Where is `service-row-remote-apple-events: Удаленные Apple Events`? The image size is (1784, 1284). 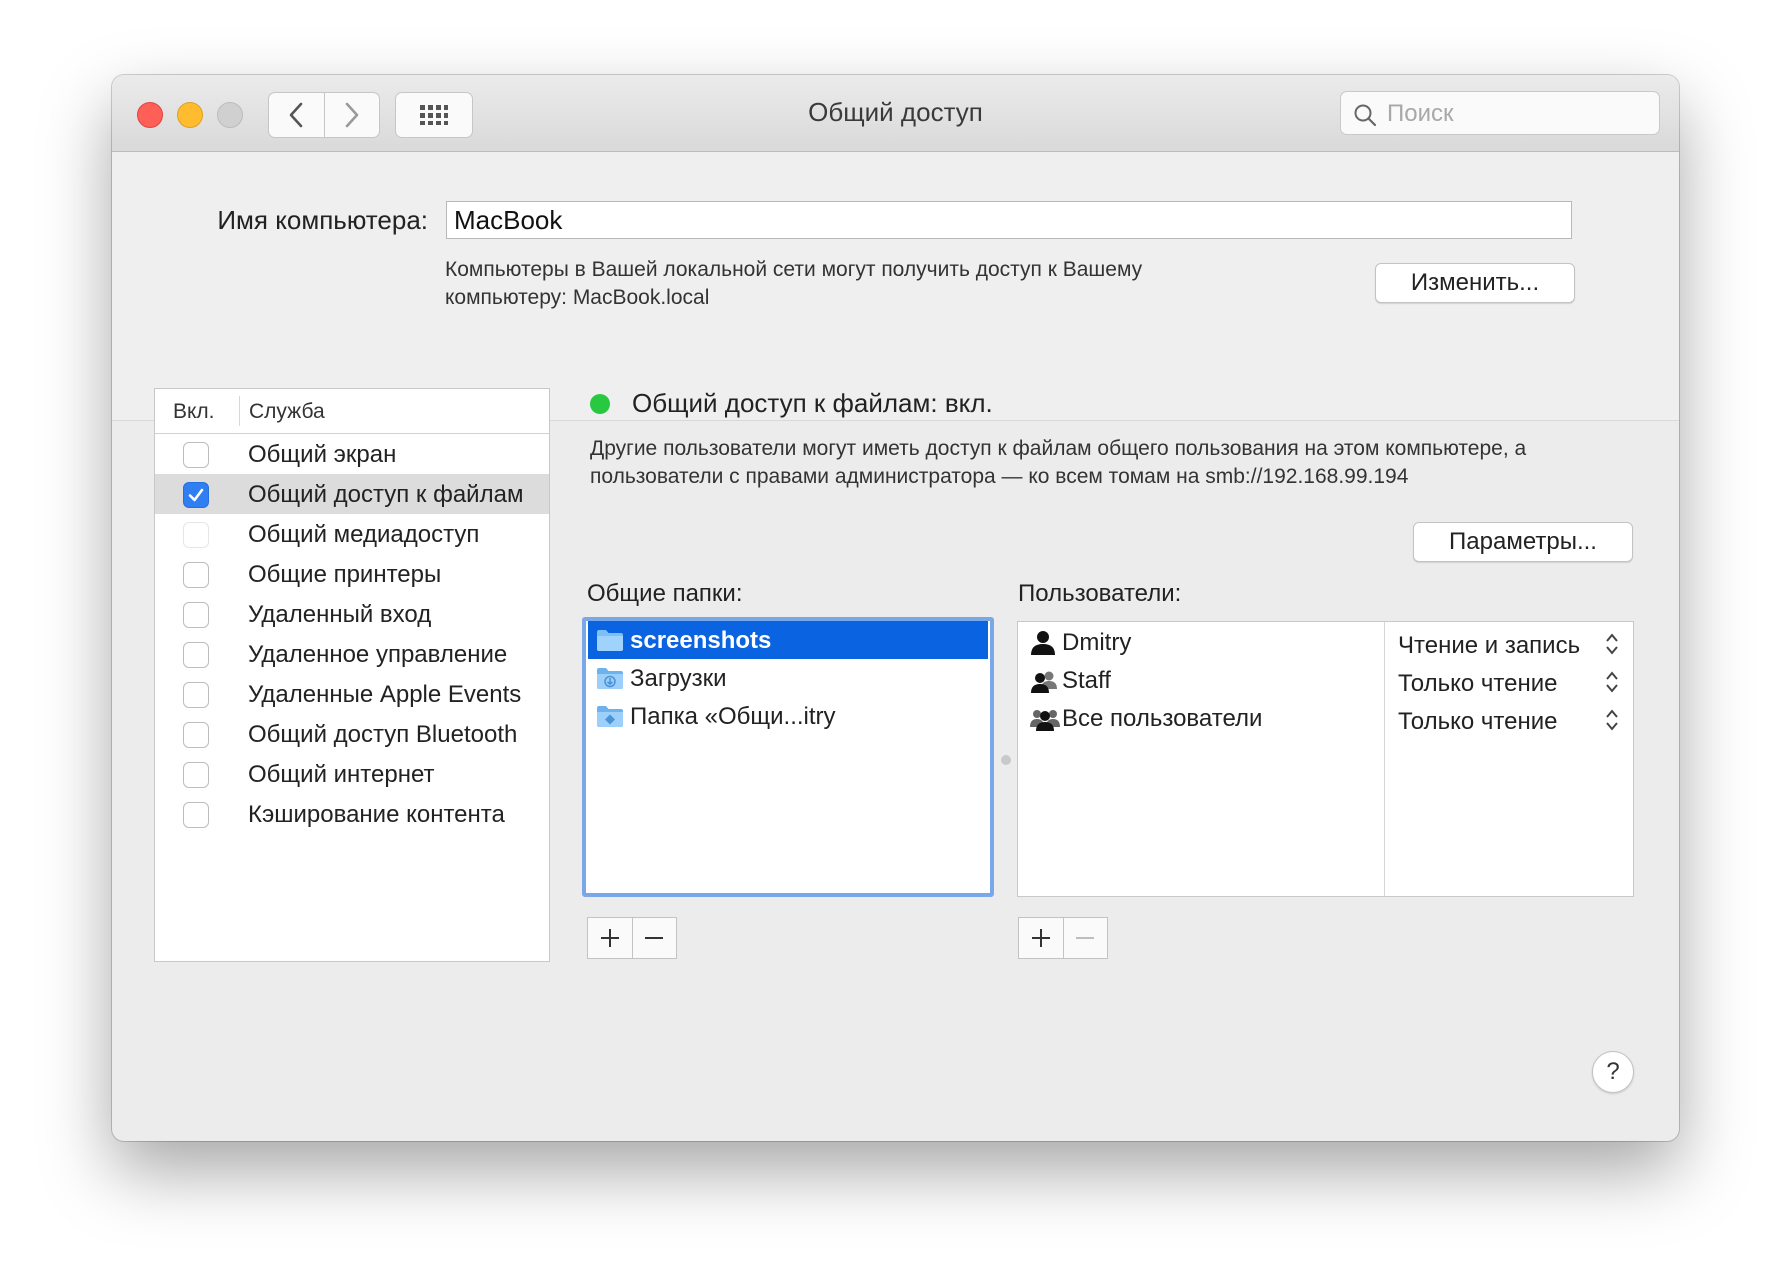 service-row-remote-apple-events: Удаленные Apple Events is located at coordinates (352, 694).